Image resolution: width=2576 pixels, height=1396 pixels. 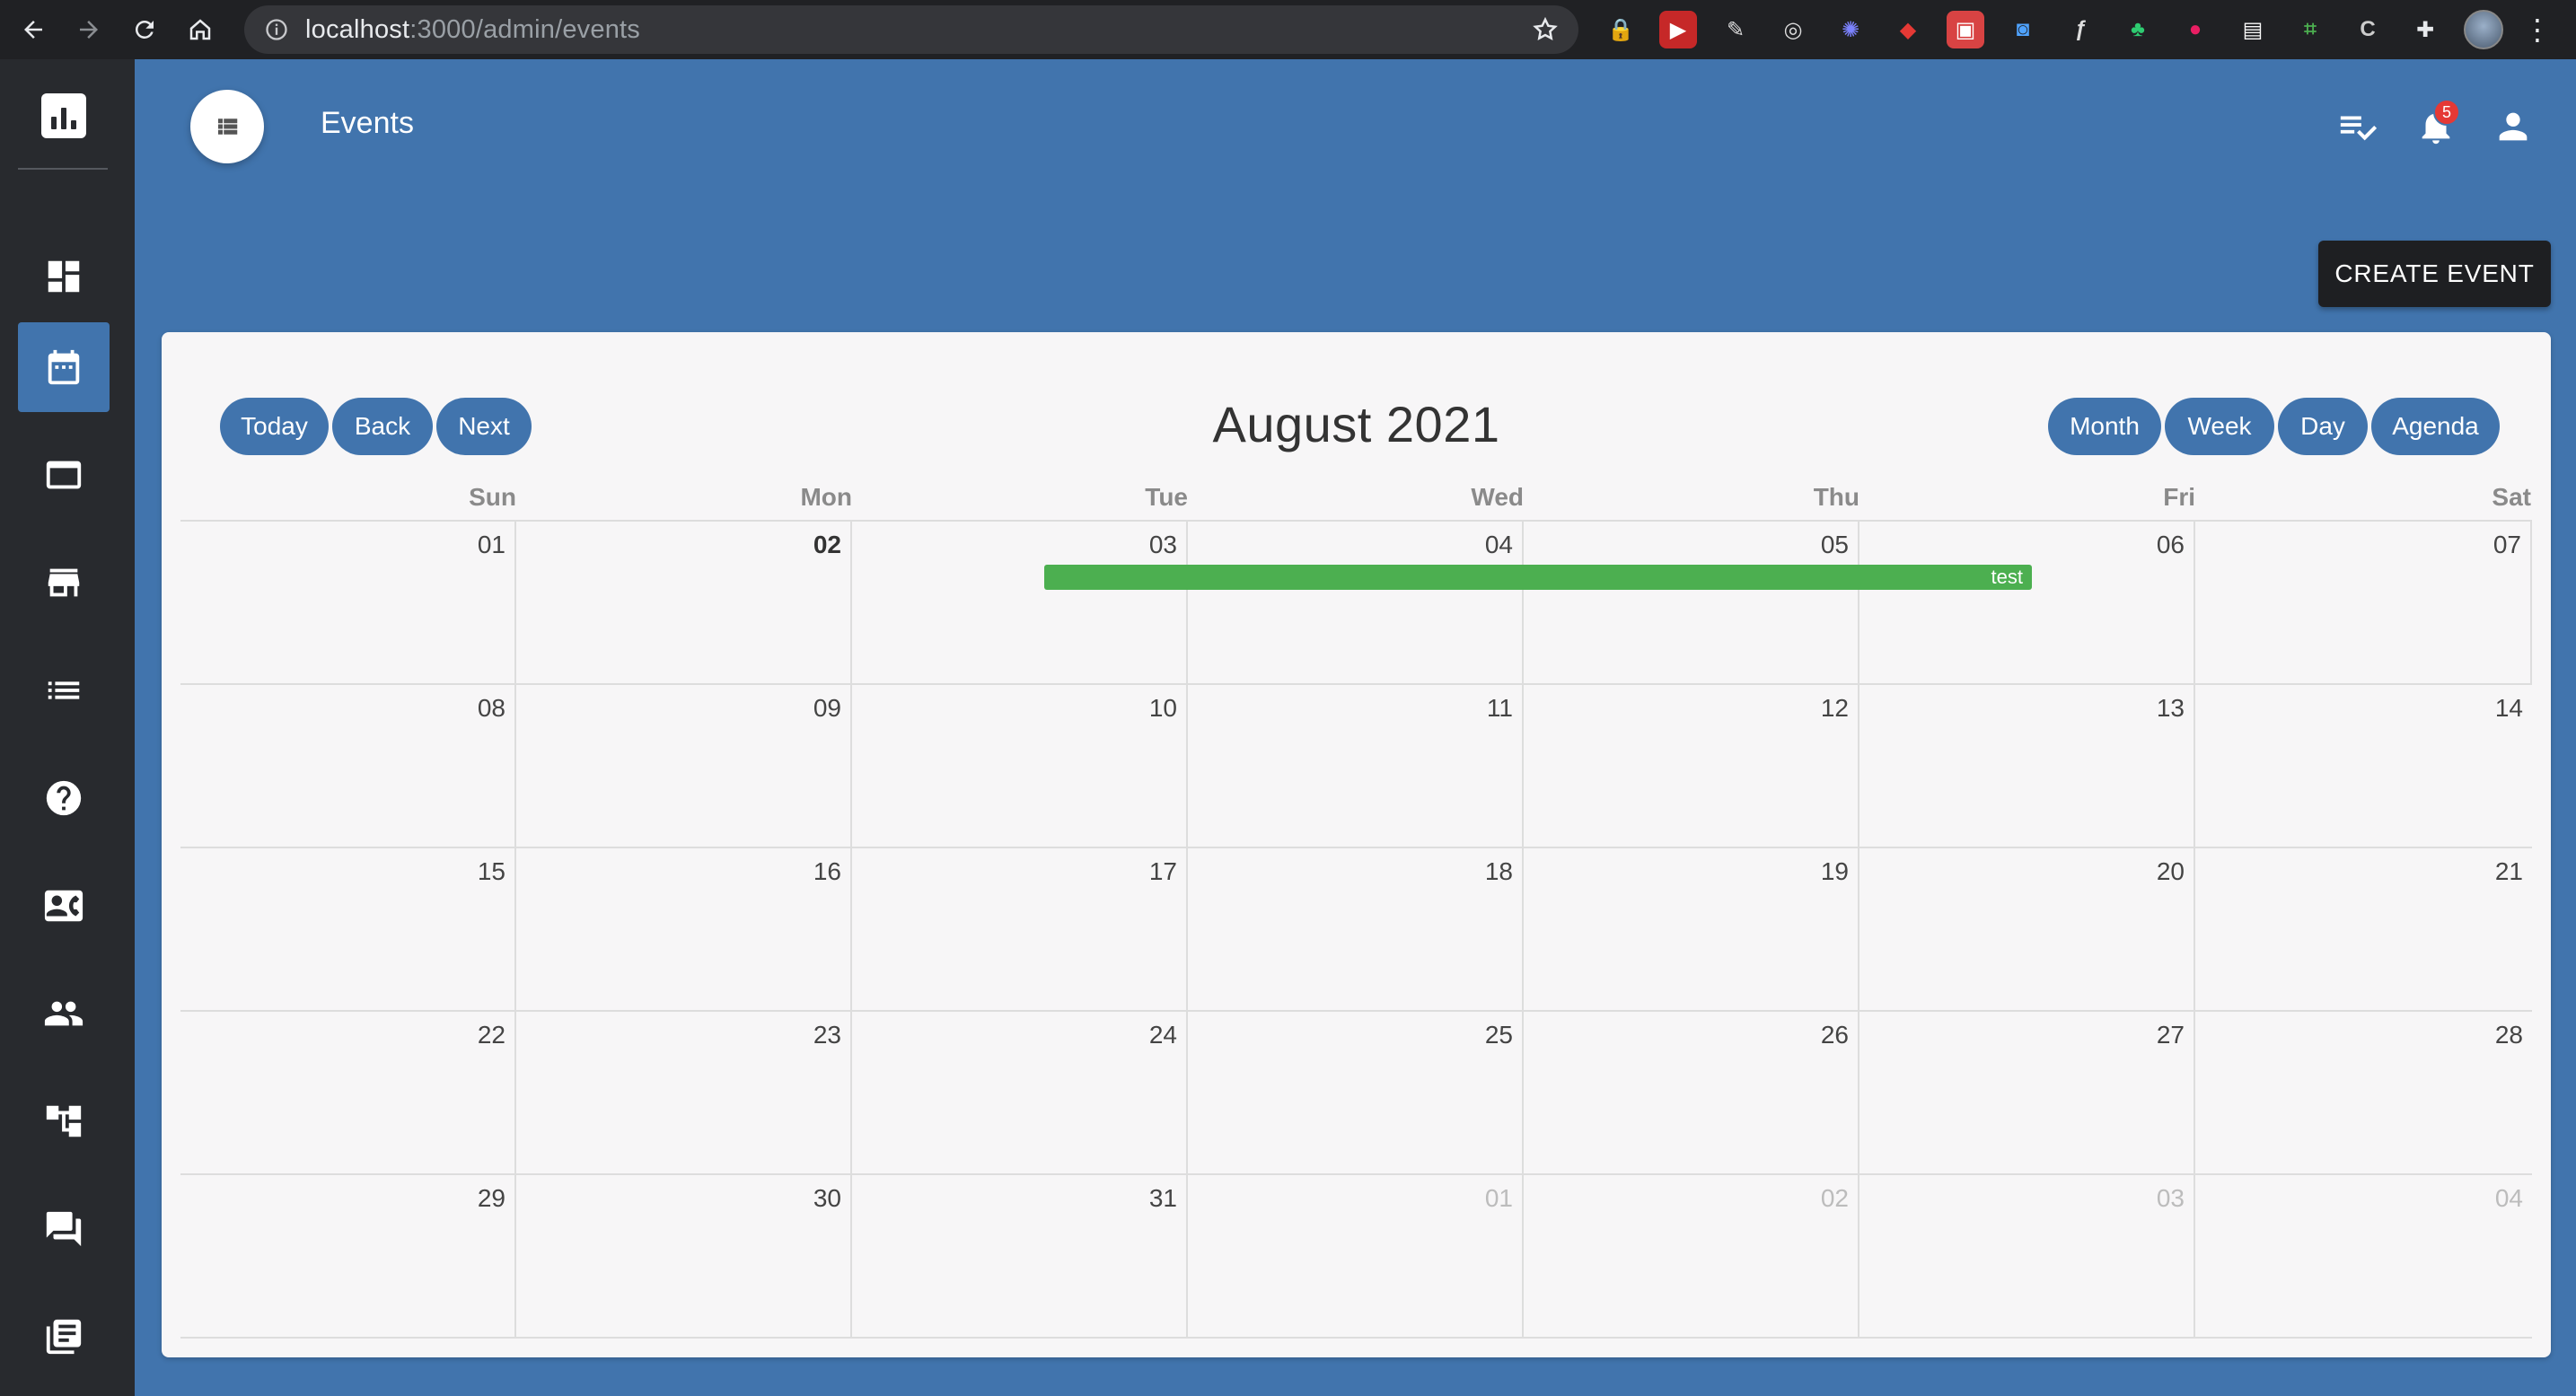 I want to click on day-cell: 11, so click(x=1356, y=766).